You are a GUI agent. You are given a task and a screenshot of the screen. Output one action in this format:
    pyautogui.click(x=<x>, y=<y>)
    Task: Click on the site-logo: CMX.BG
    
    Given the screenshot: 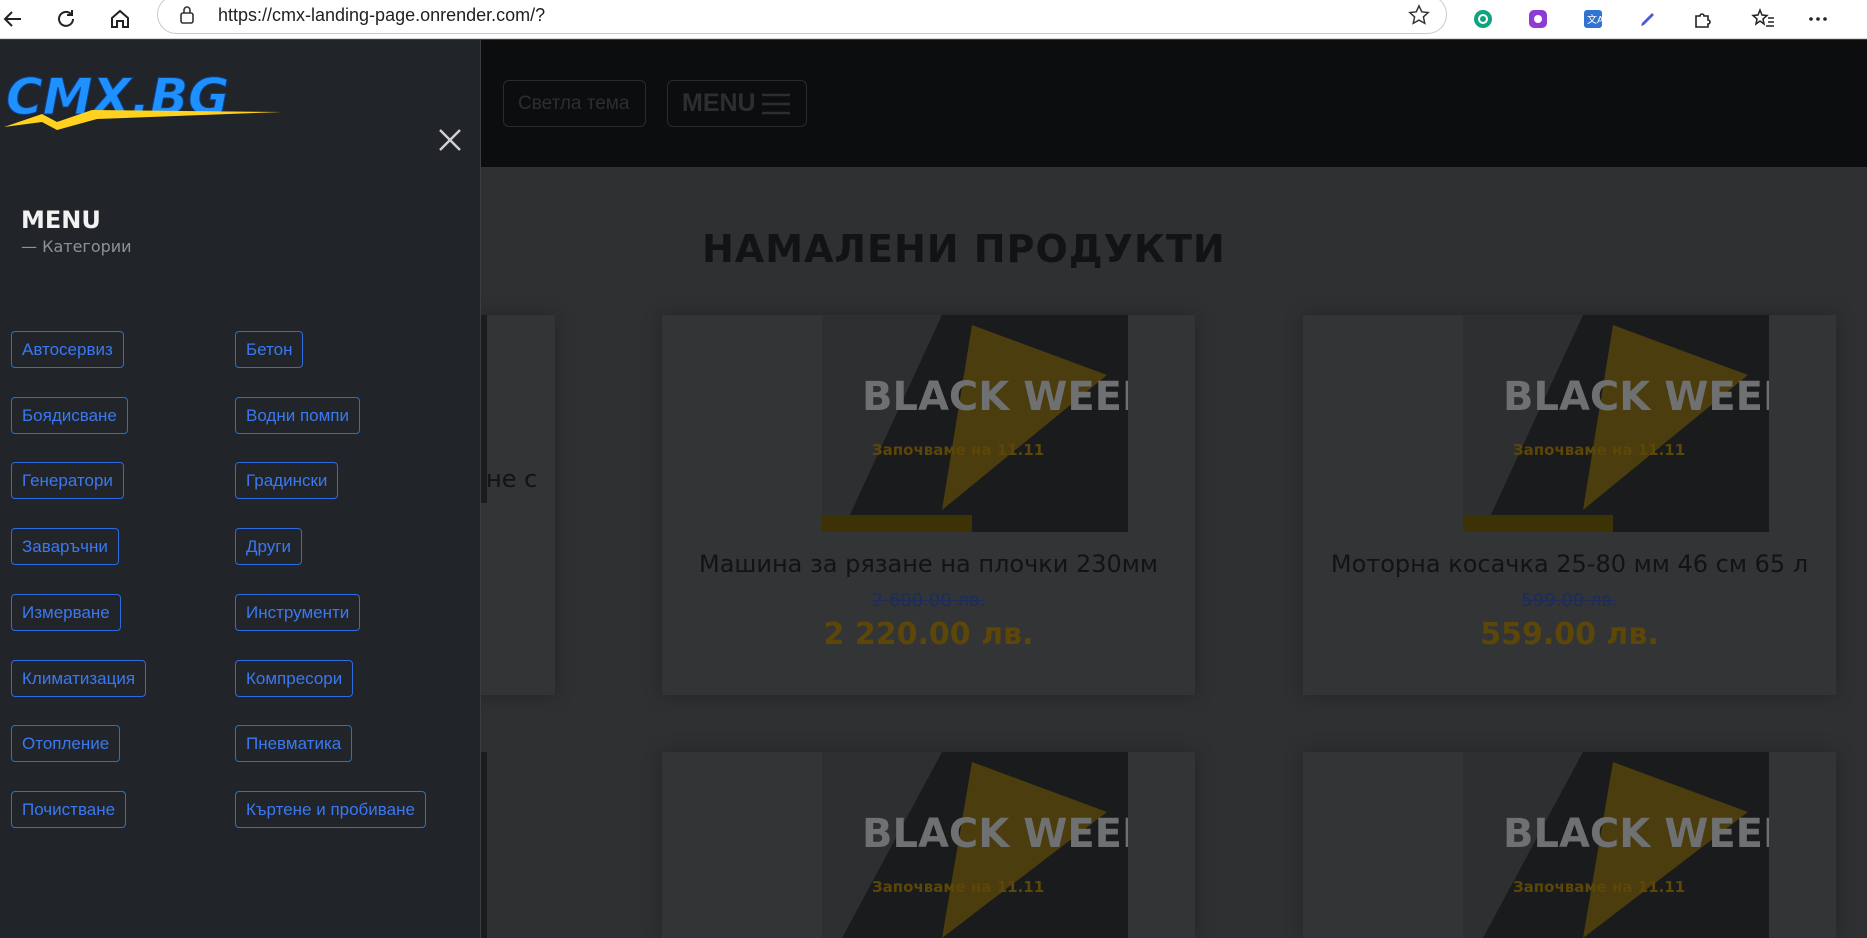 What is the action you would take?
    pyautogui.click(x=147, y=98)
    